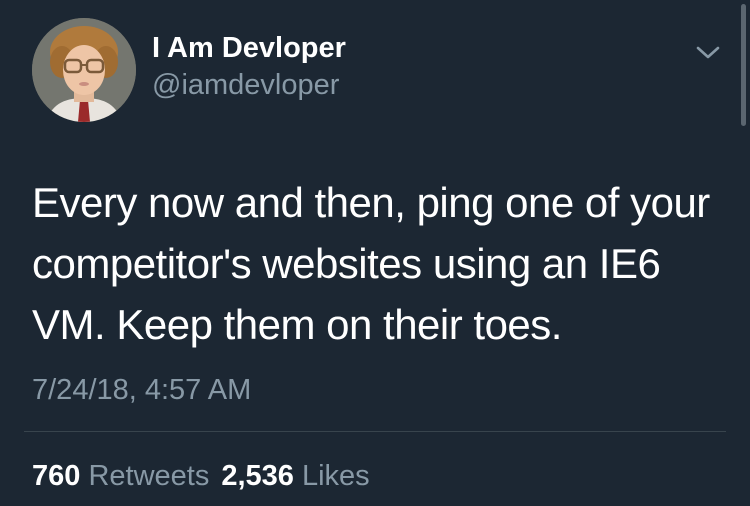 Image resolution: width=750 pixels, height=506 pixels. What do you see at coordinates (249, 48) in the screenshot?
I see `author-display-name: I Am Devloper` at bounding box center [249, 48].